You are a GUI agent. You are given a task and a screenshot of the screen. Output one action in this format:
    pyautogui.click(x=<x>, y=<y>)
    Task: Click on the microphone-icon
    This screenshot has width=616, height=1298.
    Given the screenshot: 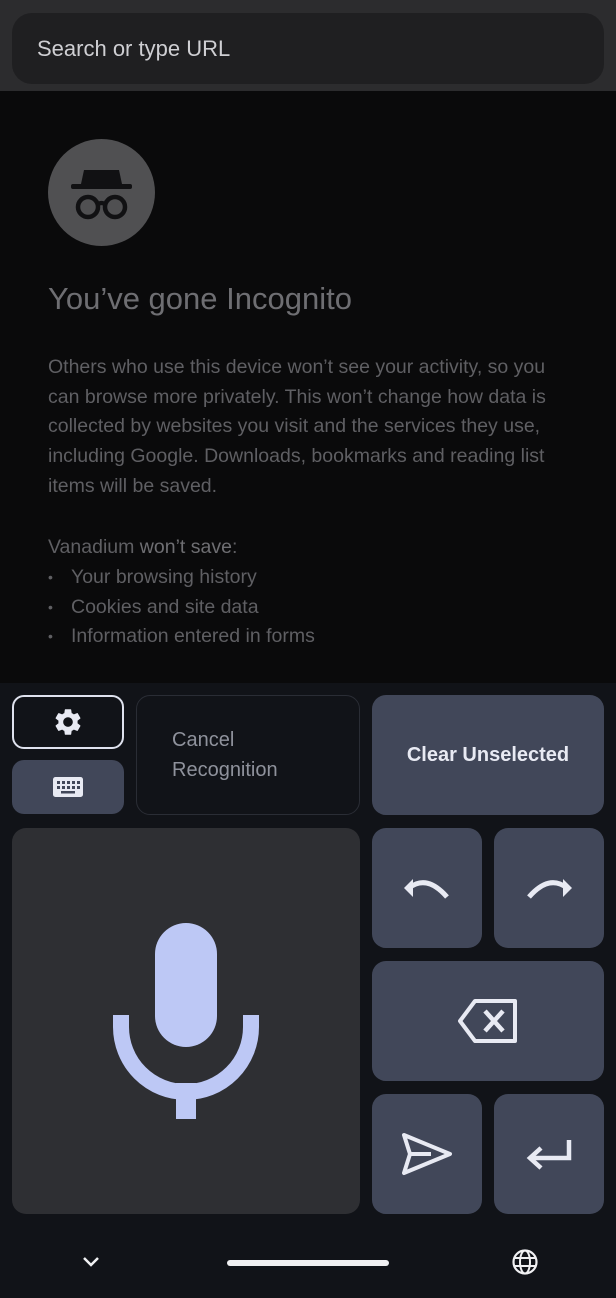 What is the action you would take?
    pyautogui.click(x=186, y=1021)
    